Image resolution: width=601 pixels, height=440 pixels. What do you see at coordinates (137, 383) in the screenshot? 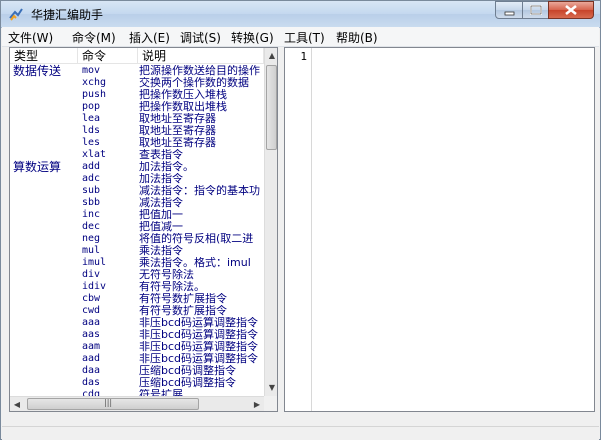
I see `table-row: das 压缩bcd码调整指令` at bounding box center [137, 383].